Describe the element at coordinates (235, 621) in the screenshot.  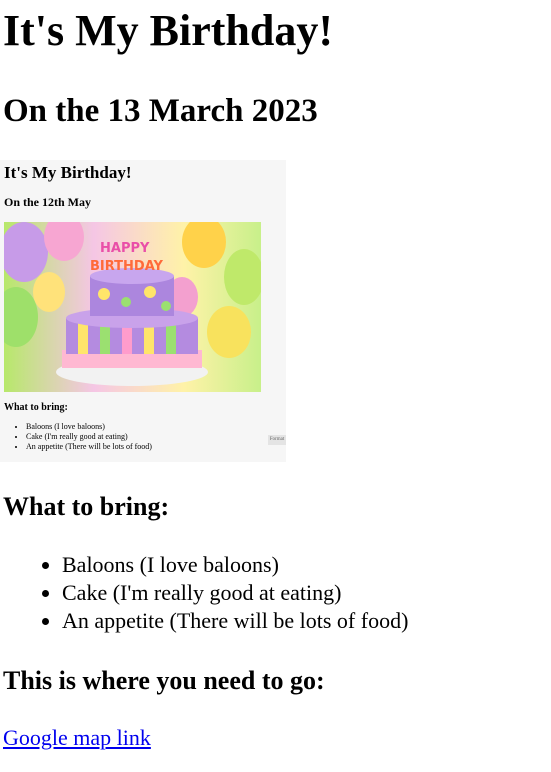
I see `list-item: An appetite (There will be lots of food)` at that location.